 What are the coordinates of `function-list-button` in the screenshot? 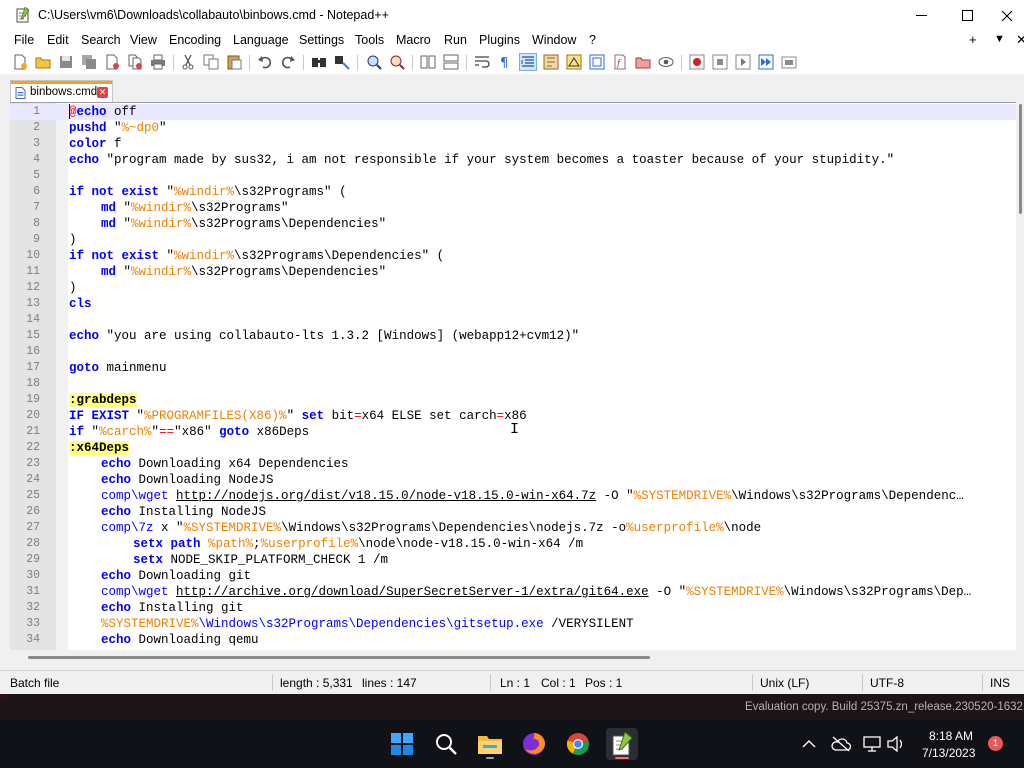 It's located at (597, 62).